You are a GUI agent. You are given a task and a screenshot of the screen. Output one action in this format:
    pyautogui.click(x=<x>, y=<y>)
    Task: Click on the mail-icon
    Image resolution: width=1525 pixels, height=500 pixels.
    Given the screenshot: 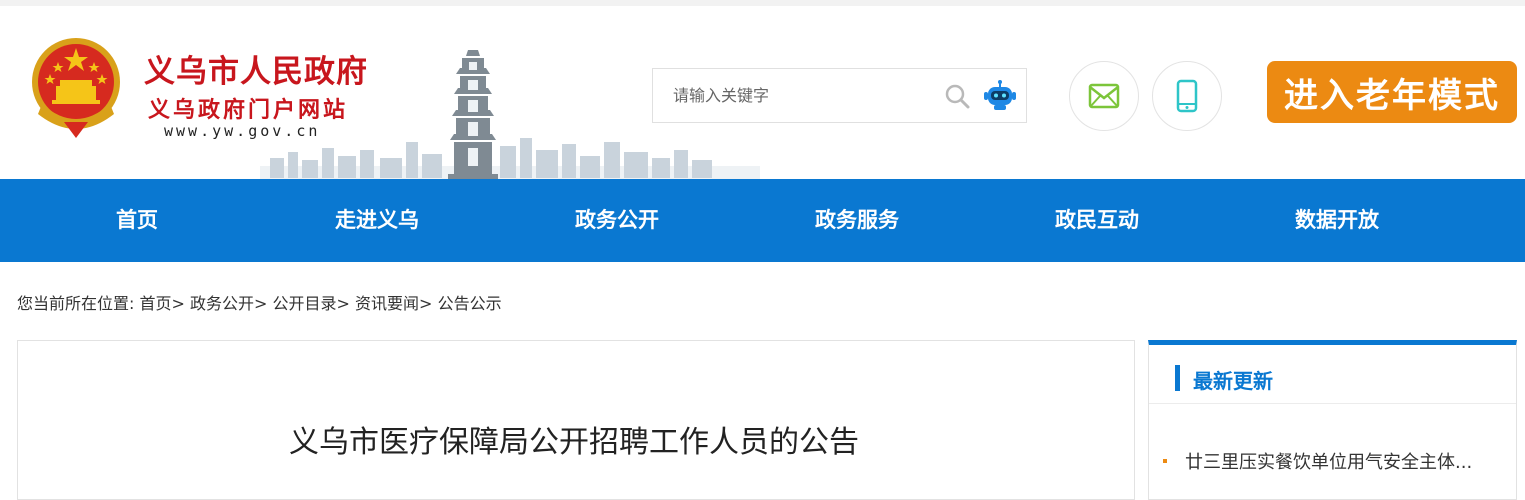 What is the action you would take?
    pyautogui.click(x=1104, y=96)
    